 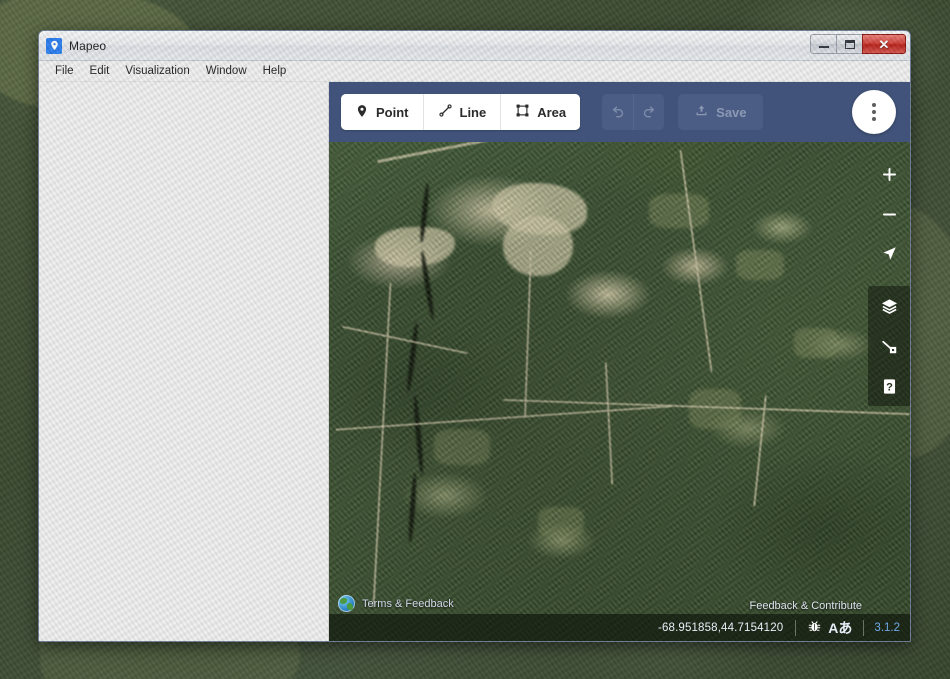 I want to click on geolocate-button, so click(x=889, y=254).